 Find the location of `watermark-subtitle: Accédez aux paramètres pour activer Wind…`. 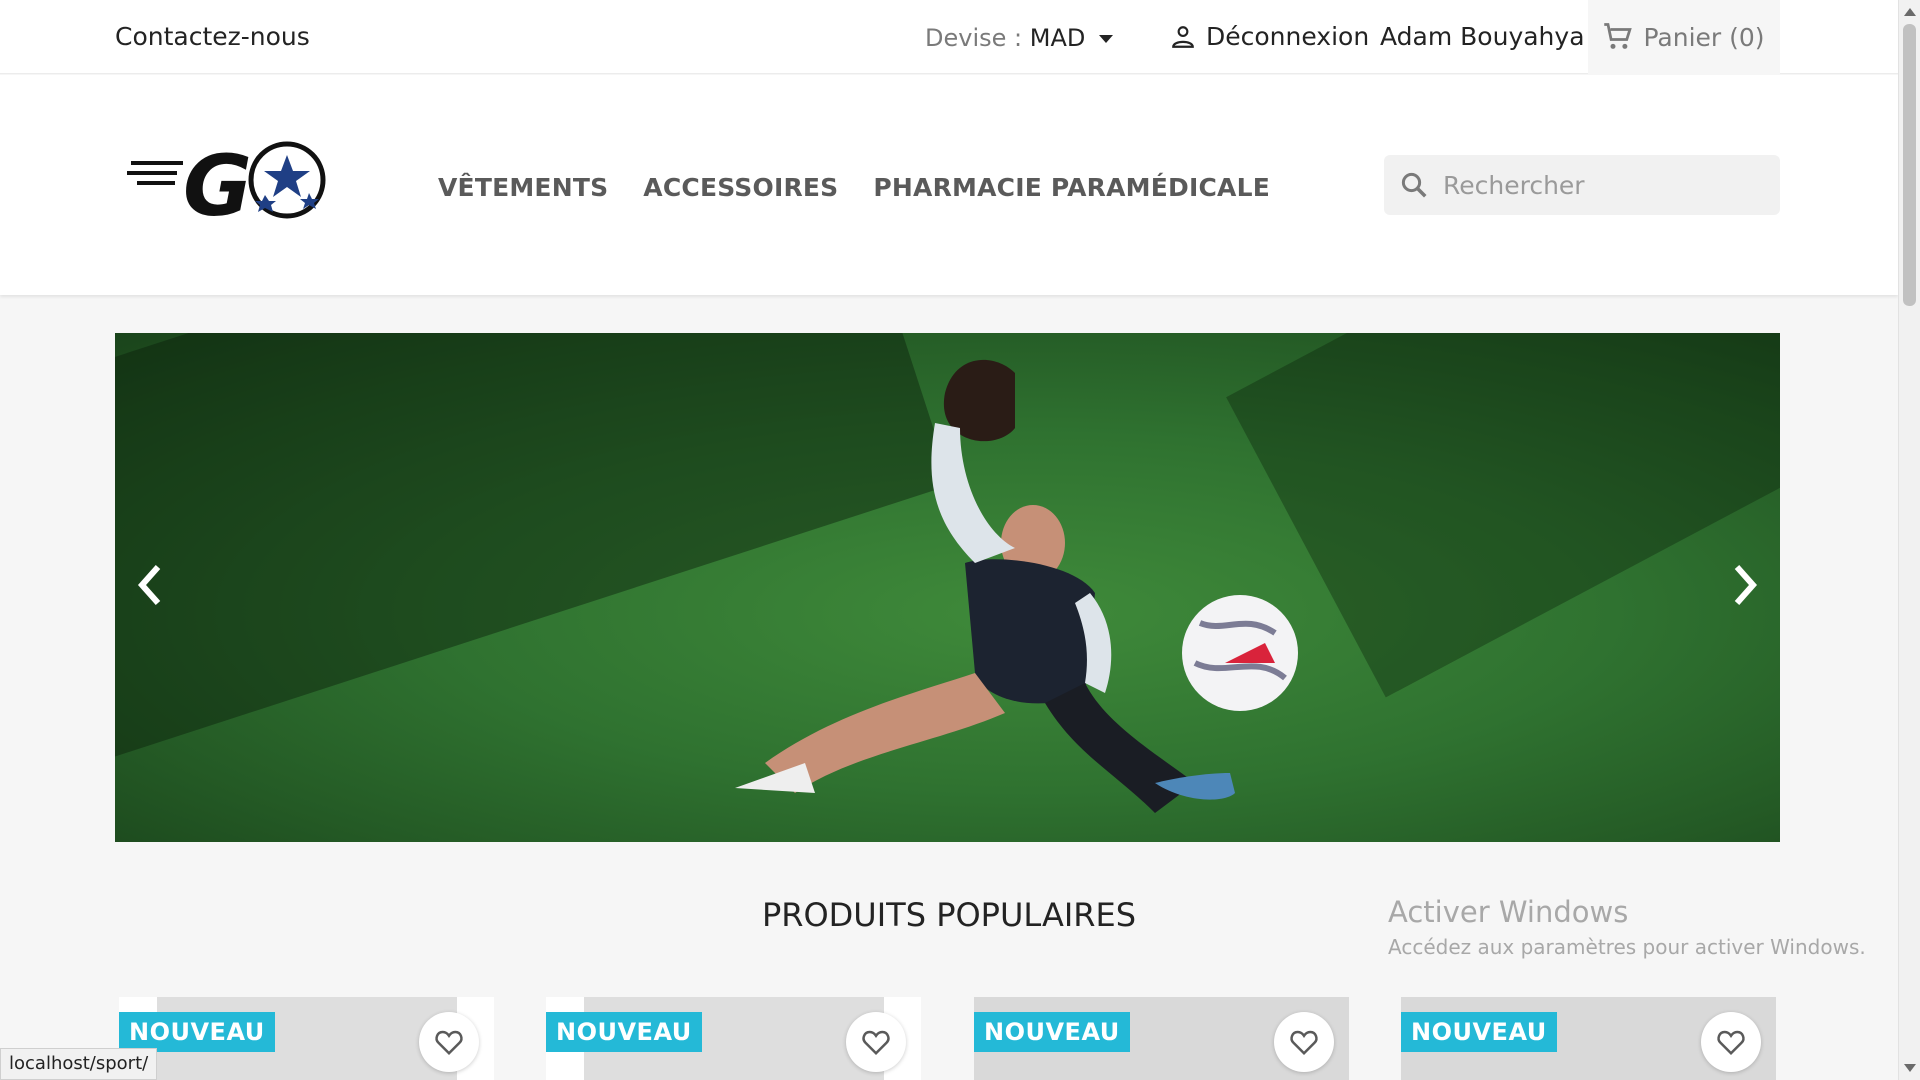

watermark-subtitle: Accédez aux paramètres pour activer Wind… is located at coordinates (1627, 947).